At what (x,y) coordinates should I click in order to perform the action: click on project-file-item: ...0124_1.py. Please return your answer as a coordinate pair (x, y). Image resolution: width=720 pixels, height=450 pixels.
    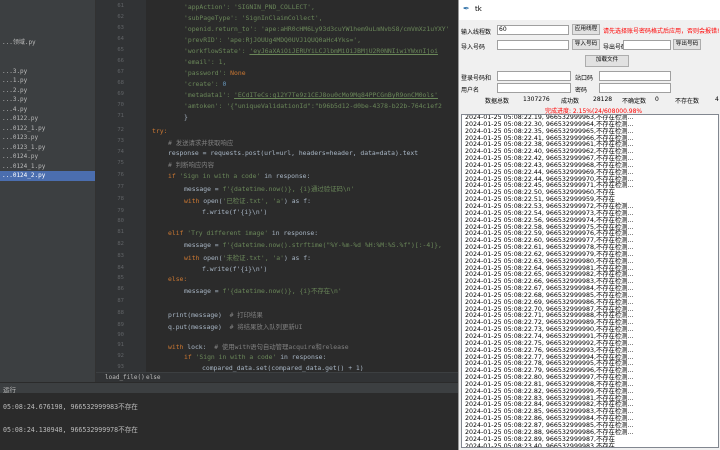
    Looking at the image, I should click on (47, 167).